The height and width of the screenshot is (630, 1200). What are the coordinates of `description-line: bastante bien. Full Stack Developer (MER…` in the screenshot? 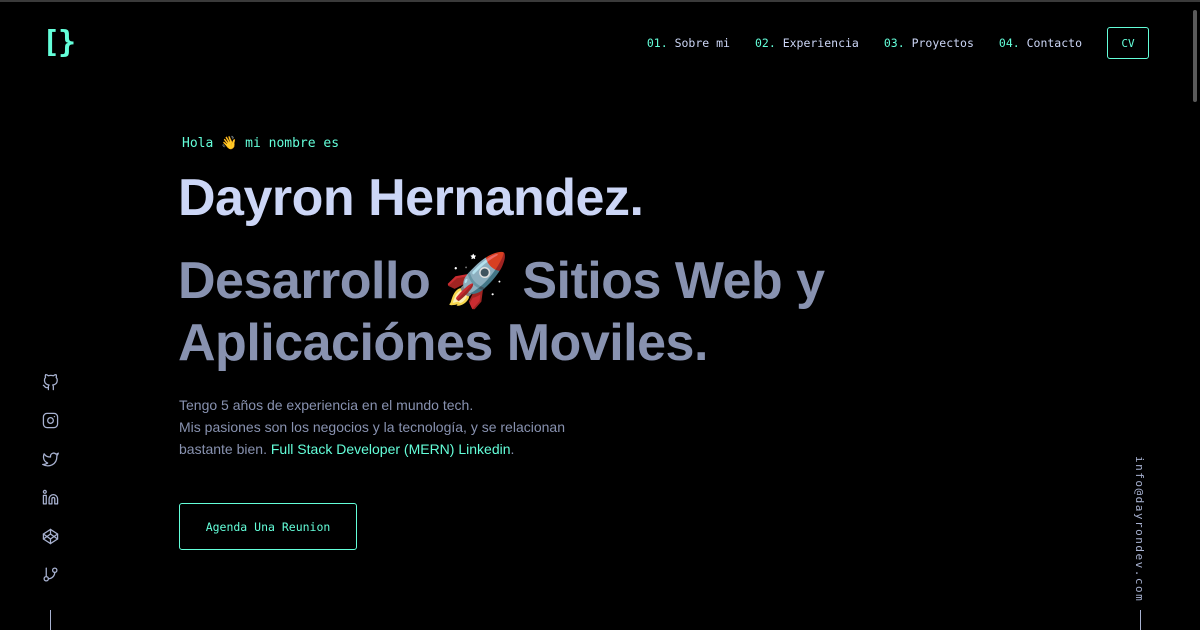 It's located at (389, 449).